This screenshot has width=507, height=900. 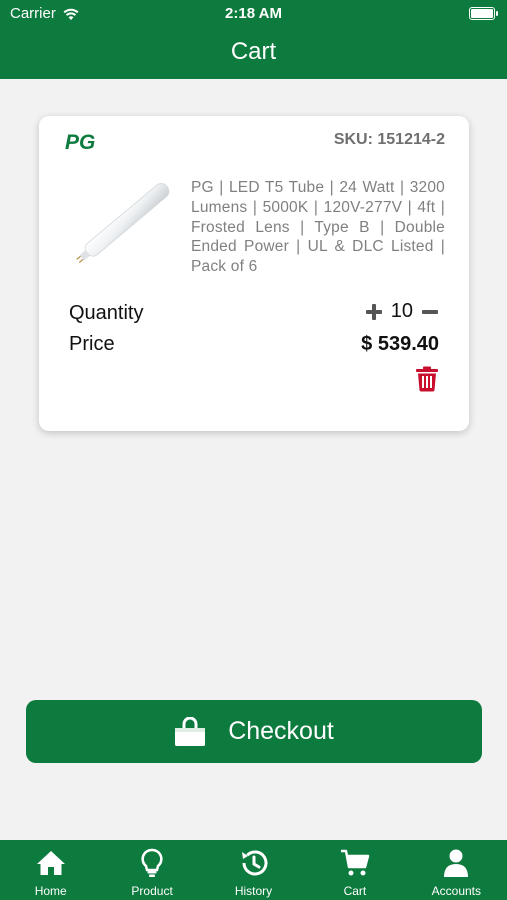 I want to click on price-label: Price, so click(x=92, y=344).